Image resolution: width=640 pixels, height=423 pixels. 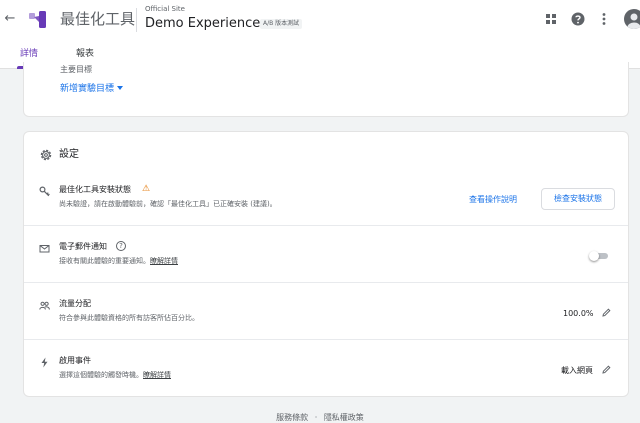 I want to click on footer: 服務條款 · 隱私權政策, so click(x=320, y=418).